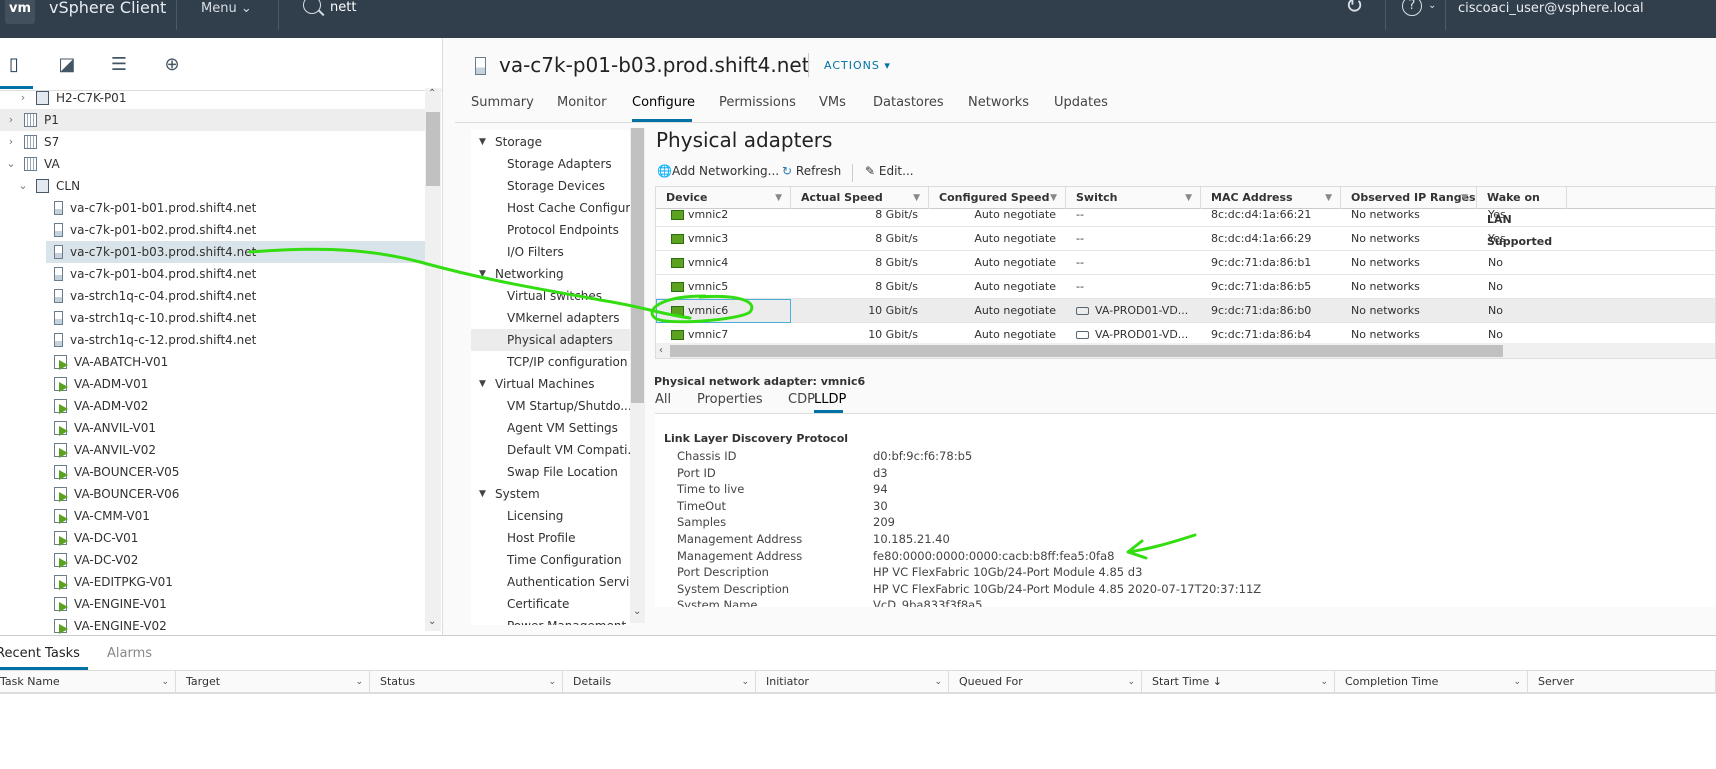 The height and width of the screenshot is (769, 1716). I want to click on storage-icon: ☰, so click(119, 66).